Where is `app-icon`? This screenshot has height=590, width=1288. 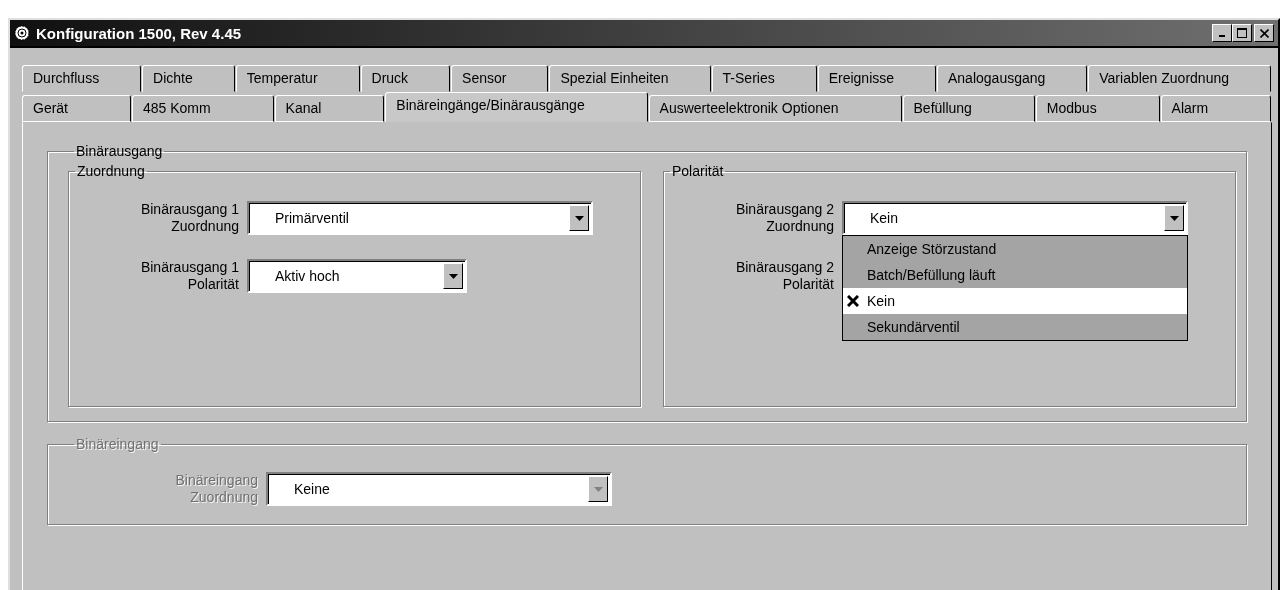 app-icon is located at coordinates (22, 33).